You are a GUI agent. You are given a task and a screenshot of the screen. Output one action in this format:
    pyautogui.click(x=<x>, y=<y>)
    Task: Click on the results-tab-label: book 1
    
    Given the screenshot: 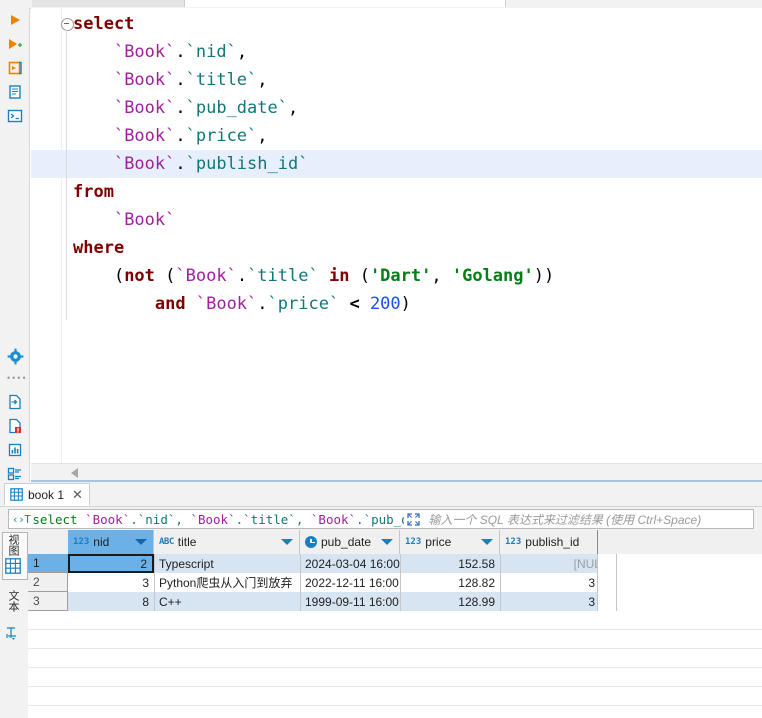 What is the action you would take?
    pyautogui.click(x=46, y=494)
    